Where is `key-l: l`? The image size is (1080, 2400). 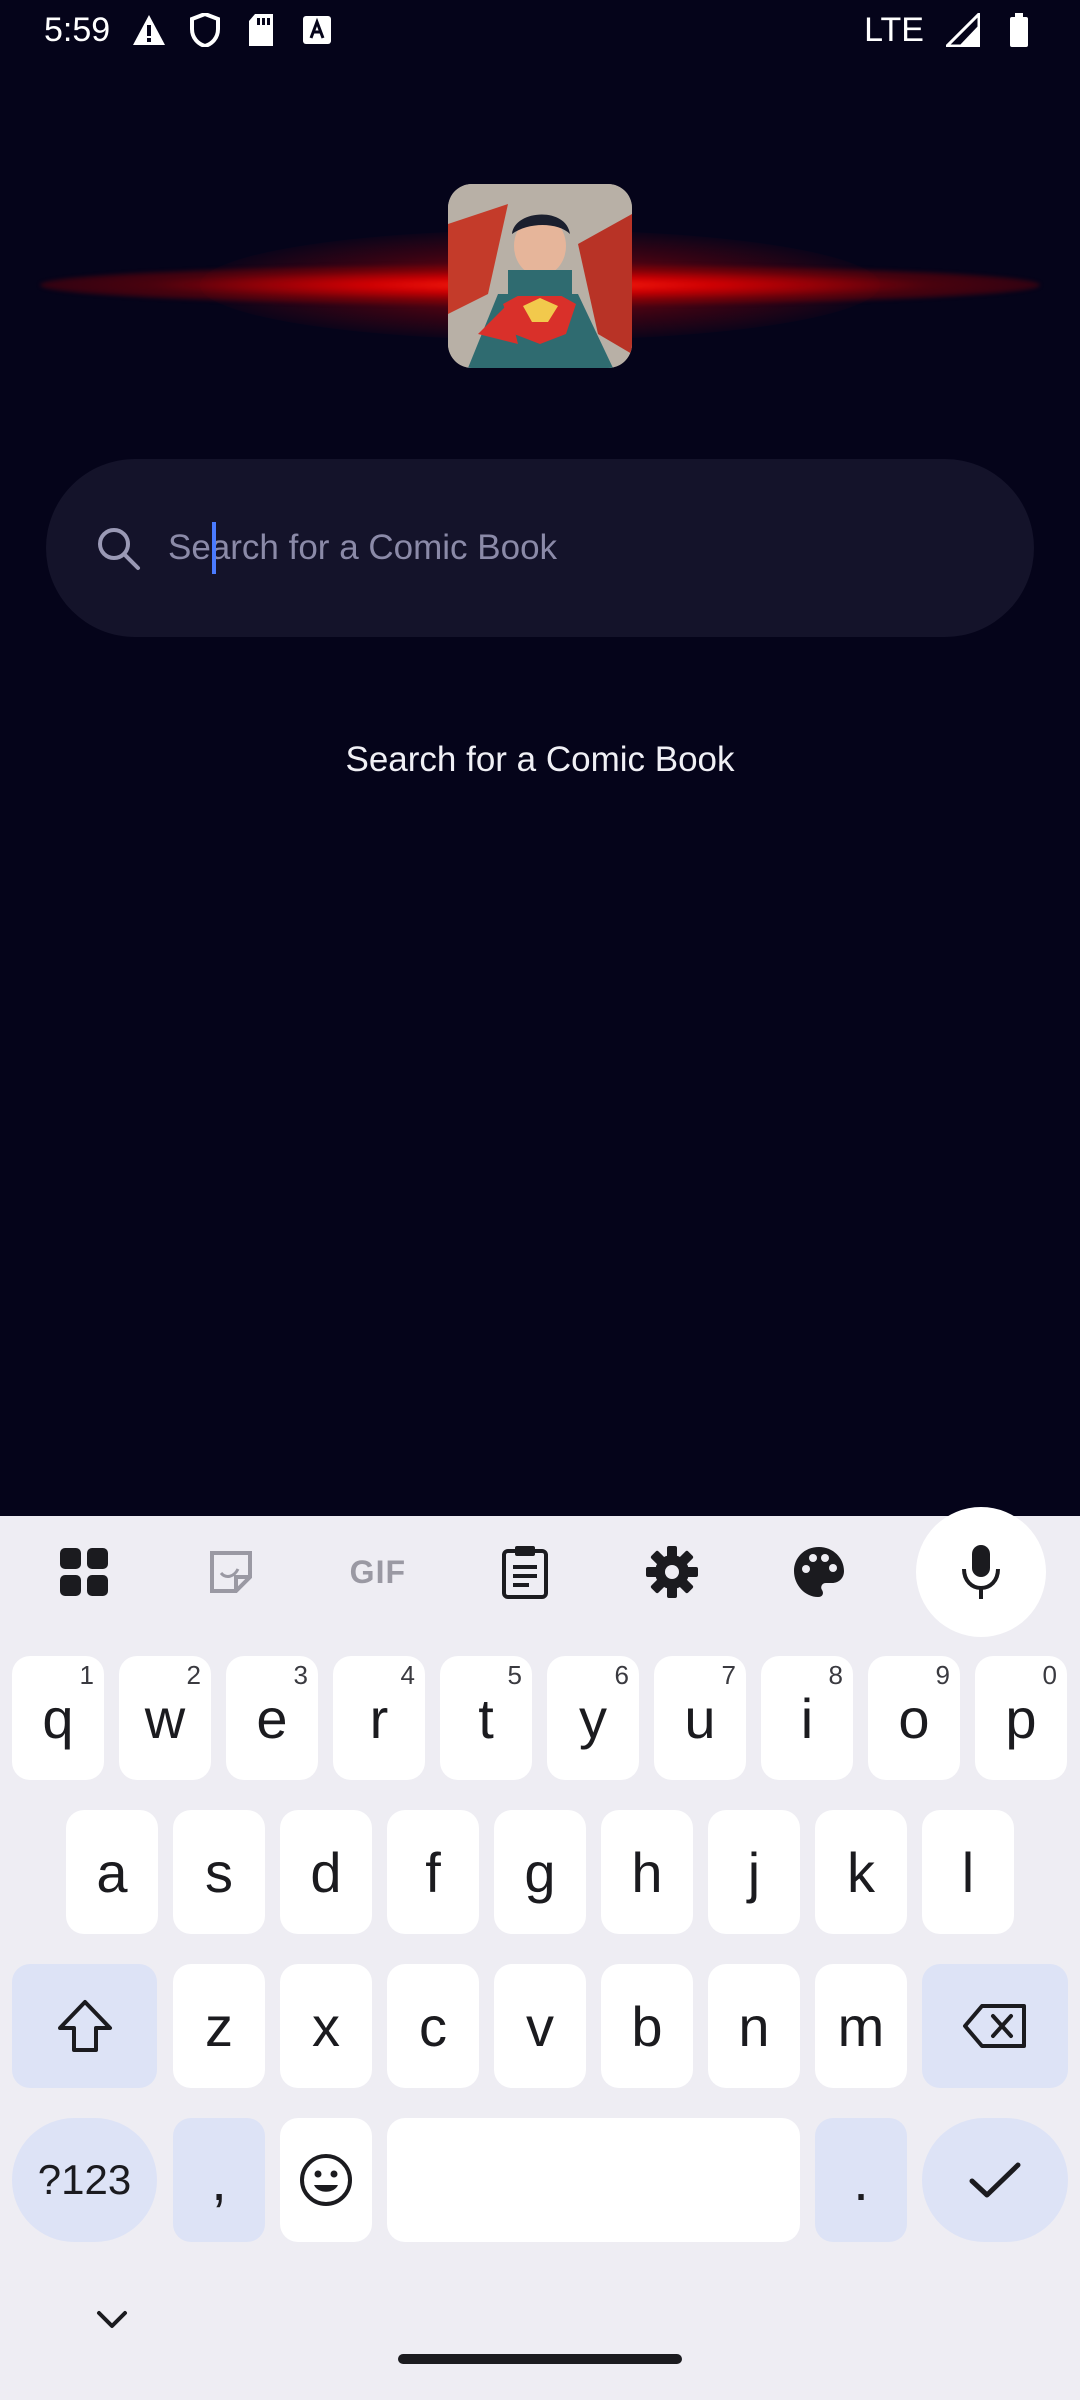 key-l: l is located at coordinates (968, 1872).